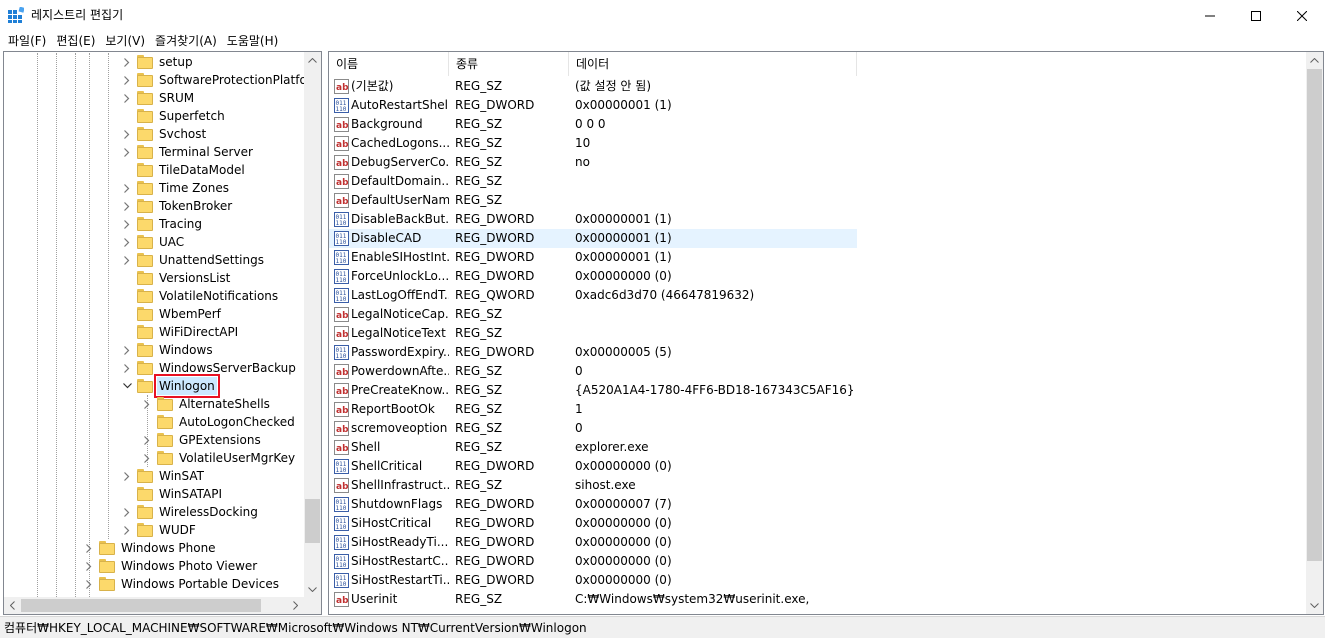 The height and width of the screenshot is (638, 1325). What do you see at coordinates (389, 64) in the screenshot?
I see `column-header-name: 이름` at bounding box center [389, 64].